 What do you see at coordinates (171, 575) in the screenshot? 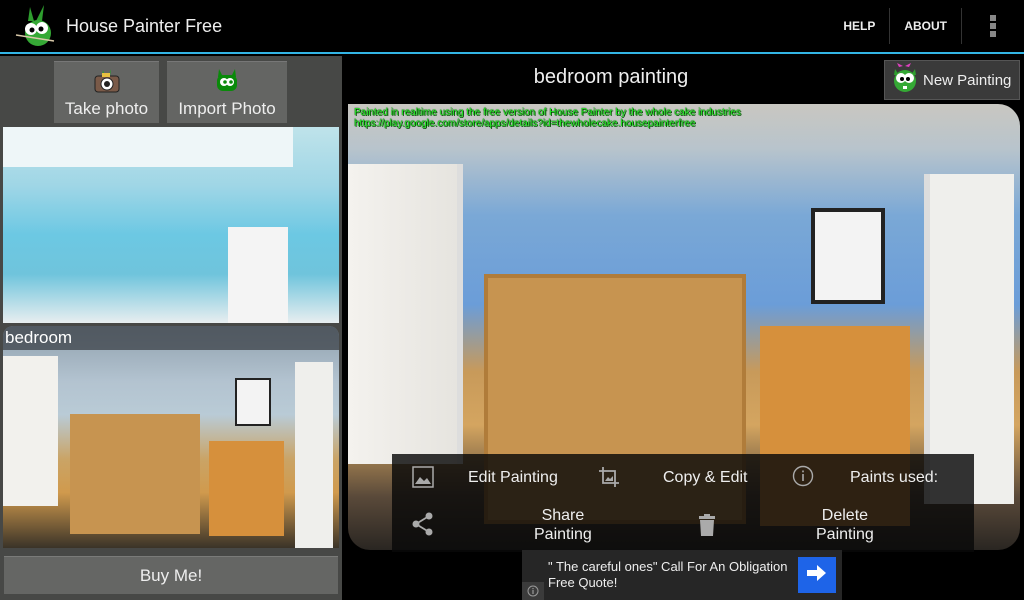
I see `buy-me-button: Buy Me!` at bounding box center [171, 575].